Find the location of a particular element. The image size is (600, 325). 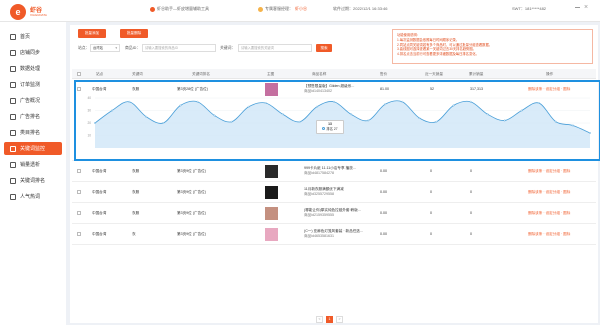

header-total-sales: 累计销量 is located at coordinates (476, 74).